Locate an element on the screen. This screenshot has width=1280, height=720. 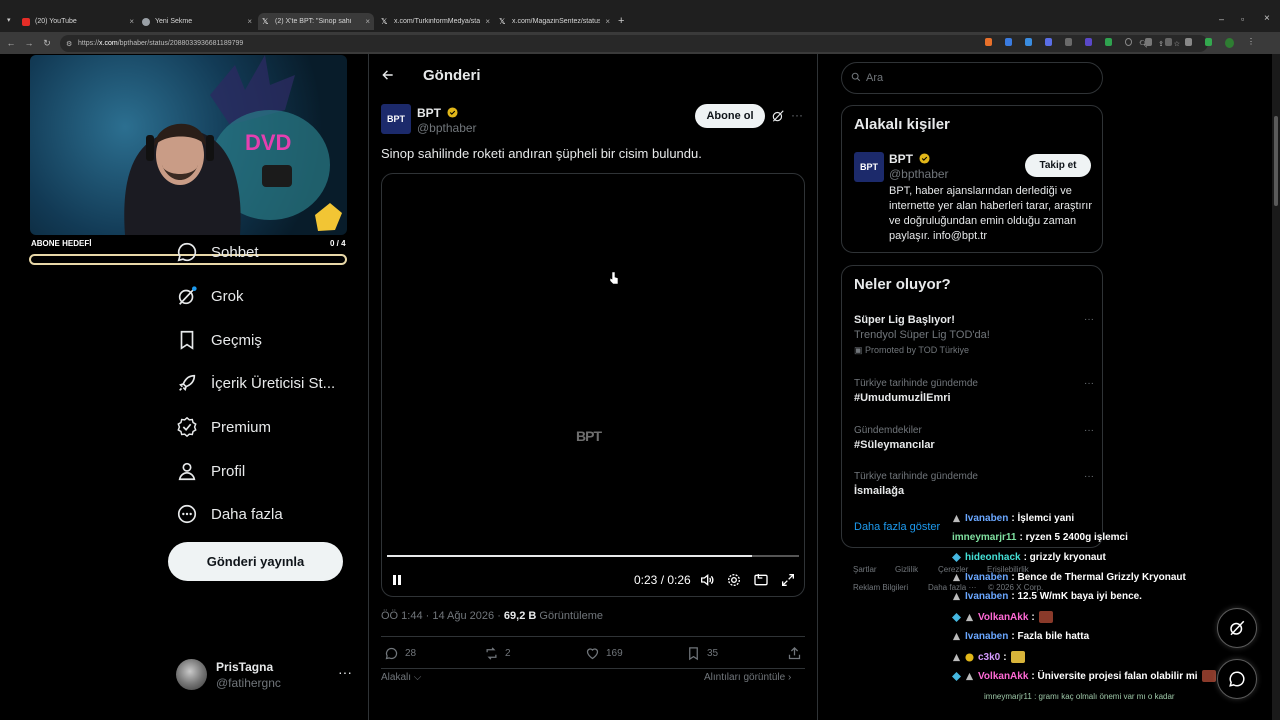
nav-daha-fazla: Daha fazla is located at coordinates (229, 514).